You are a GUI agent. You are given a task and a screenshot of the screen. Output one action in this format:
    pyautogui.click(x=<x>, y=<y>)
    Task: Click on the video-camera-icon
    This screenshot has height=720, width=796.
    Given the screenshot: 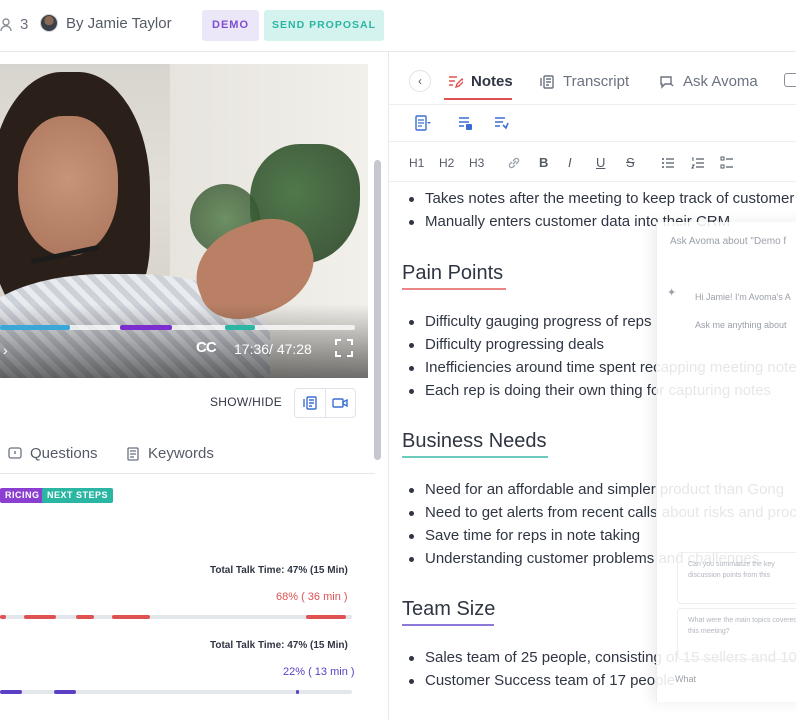 What is the action you would take?
    pyautogui.click(x=340, y=403)
    